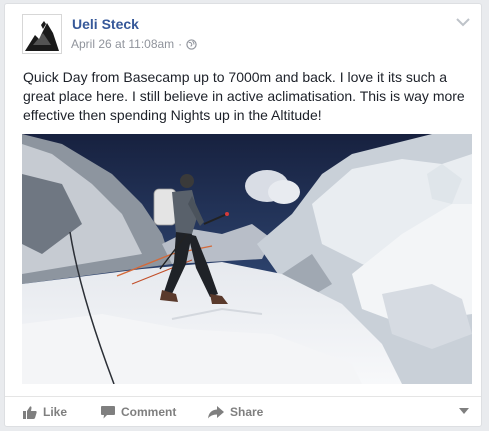 The height and width of the screenshot is (431, 489). I want to click on post-meta: April 26 at 11:08am ·, so click(134, 44).